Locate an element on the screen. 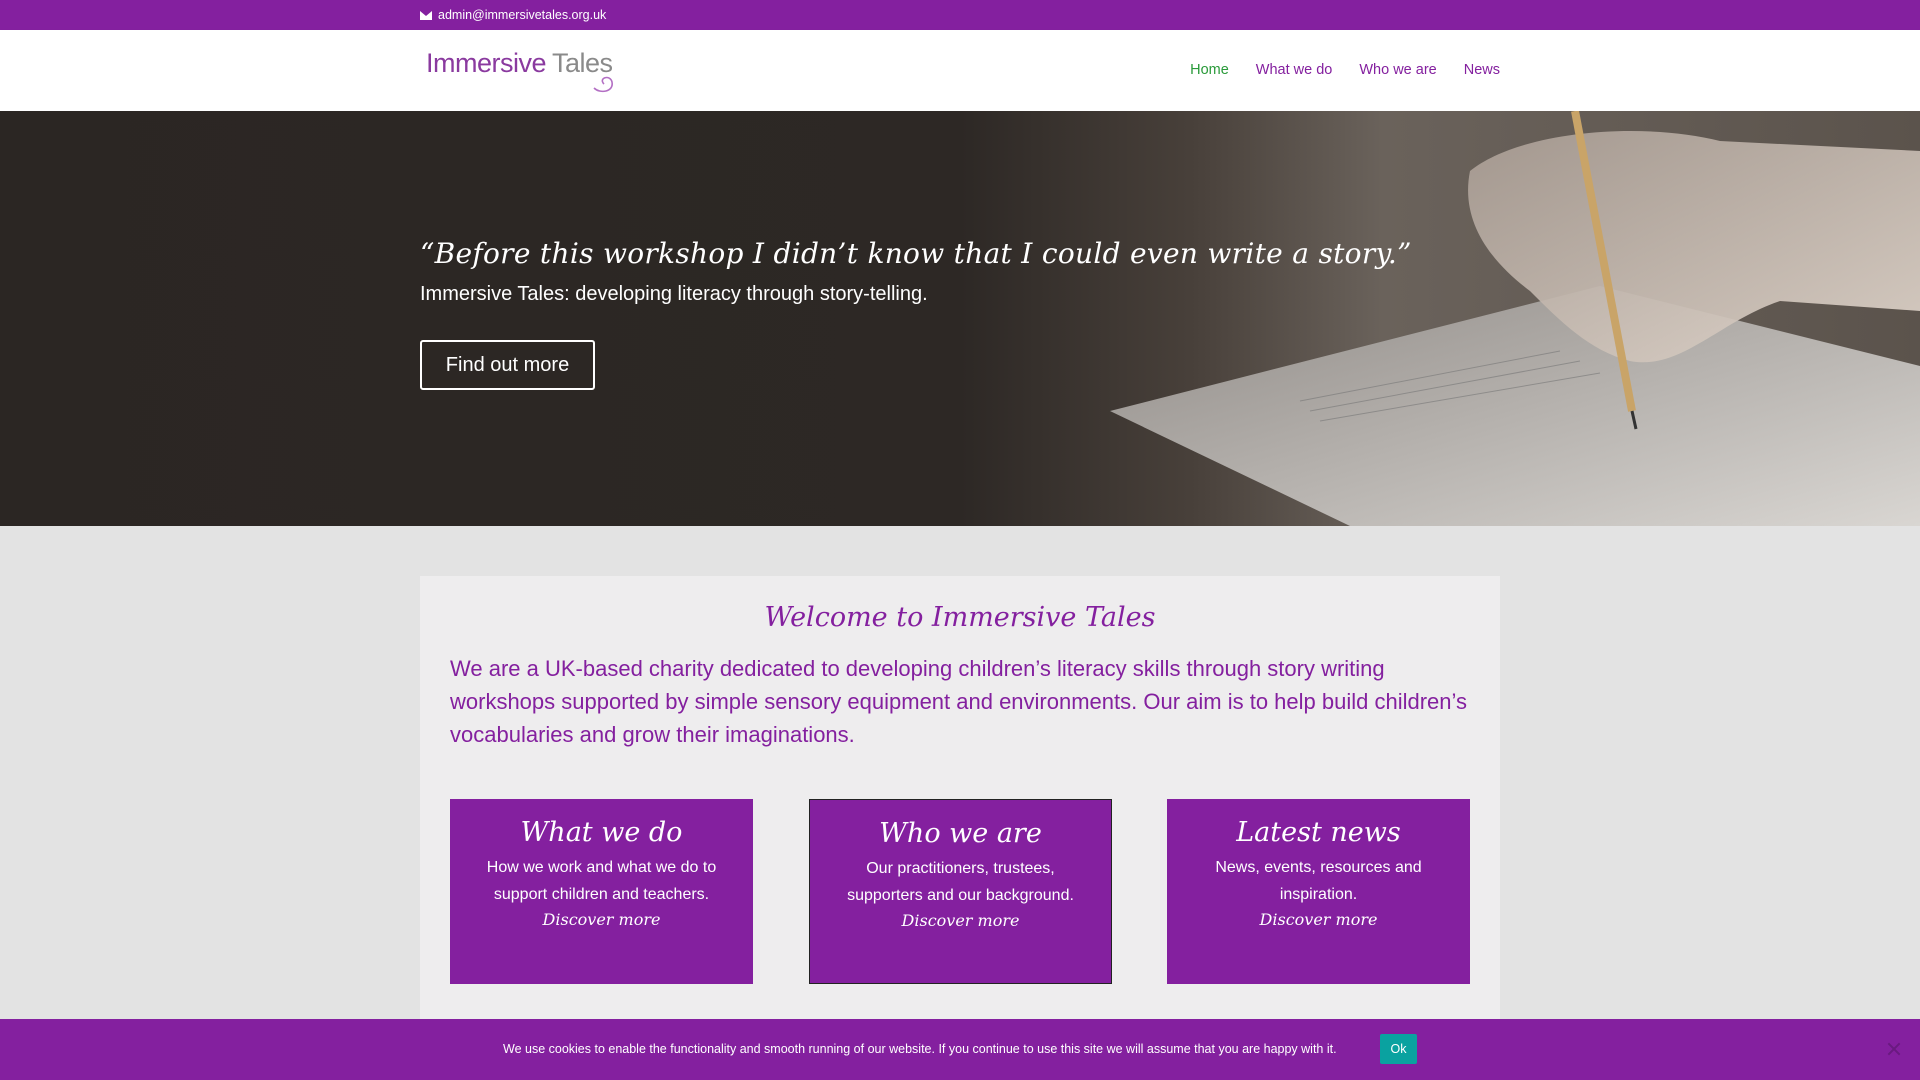 The image size is (1920, 1080). main-nav: Home What we do Who we are News is located at coordinates (1345, 70).